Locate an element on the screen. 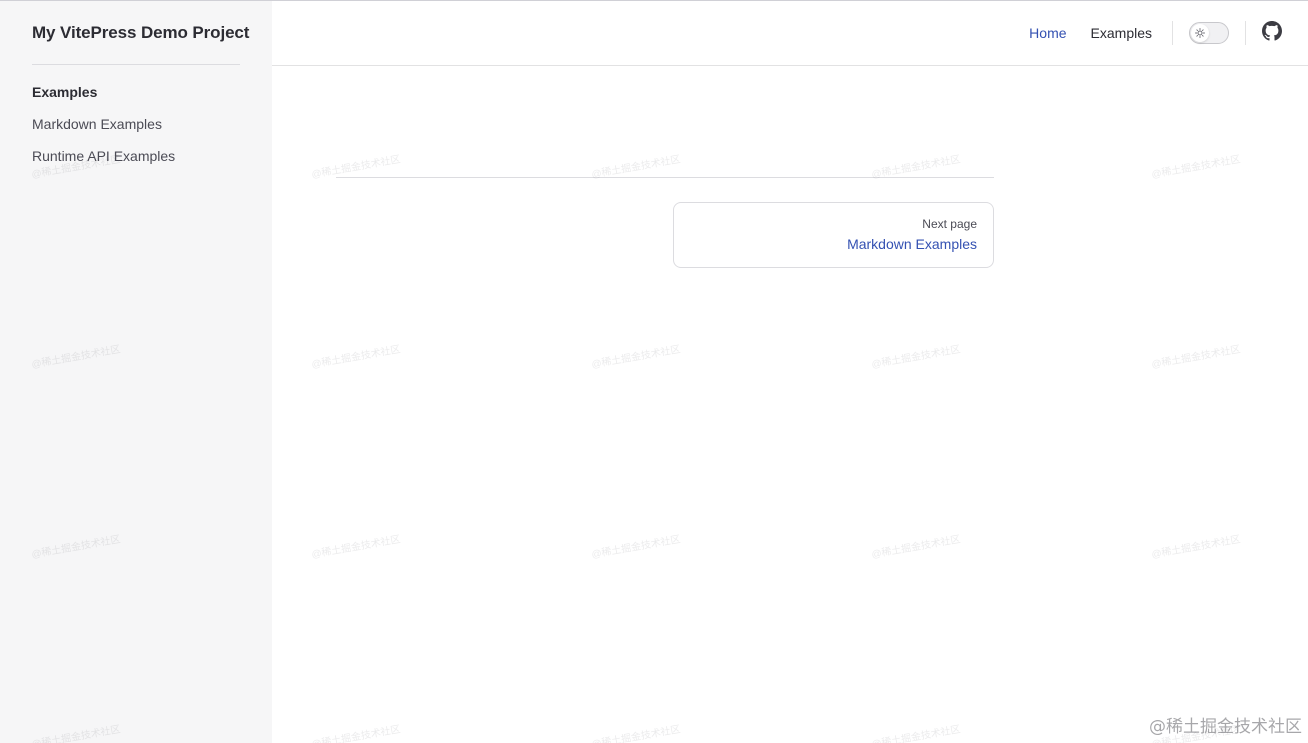  nav-links: Home Examples is located at coordinates (1162, 33).